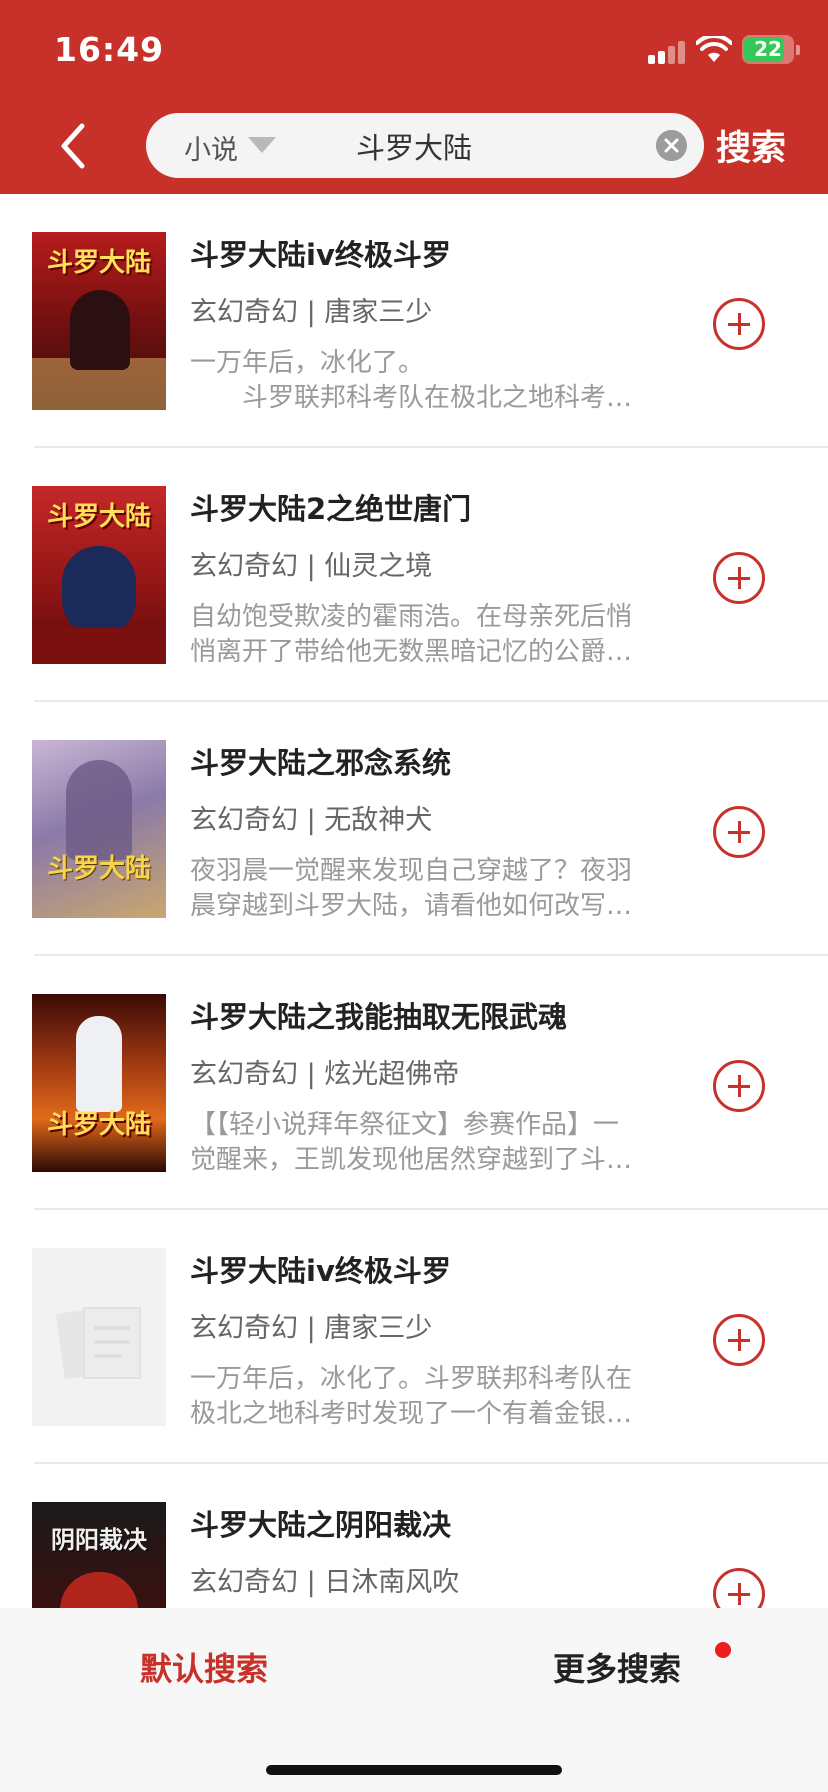 The width and height of the screenshot is (828, 1792). Describe the element at coordinates (378, 1015) in the screenshot. I see `book-title: 斗罗大陆之我能抽取无限武魂` at that location.